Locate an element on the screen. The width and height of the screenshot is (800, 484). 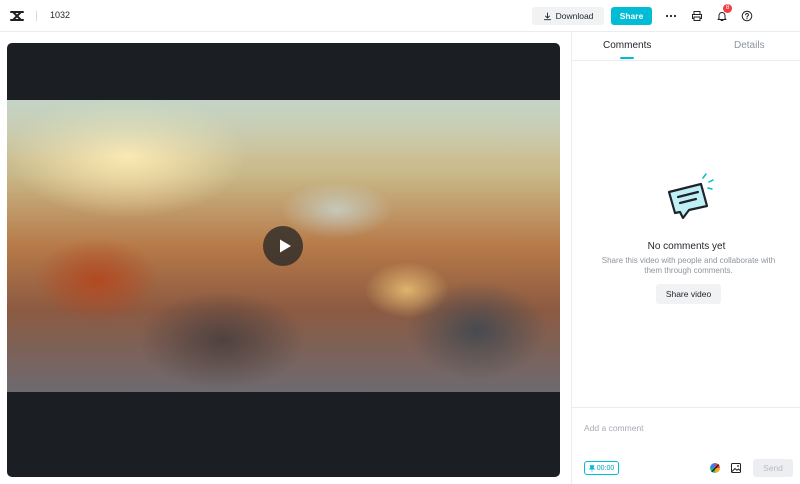
notification-badge: 8 is located at coordinates (727, 8).